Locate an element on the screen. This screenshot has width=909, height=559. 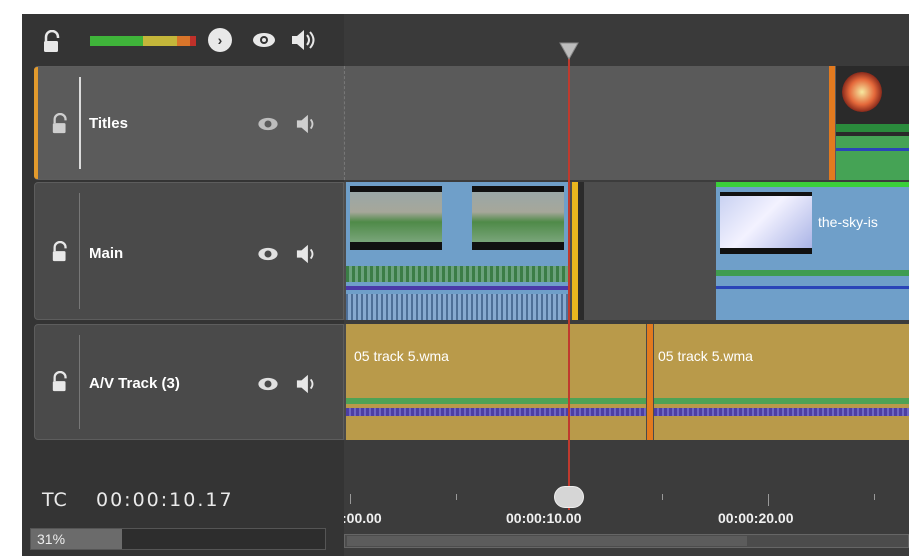
titles-lane is located at coordinates (626, 123).